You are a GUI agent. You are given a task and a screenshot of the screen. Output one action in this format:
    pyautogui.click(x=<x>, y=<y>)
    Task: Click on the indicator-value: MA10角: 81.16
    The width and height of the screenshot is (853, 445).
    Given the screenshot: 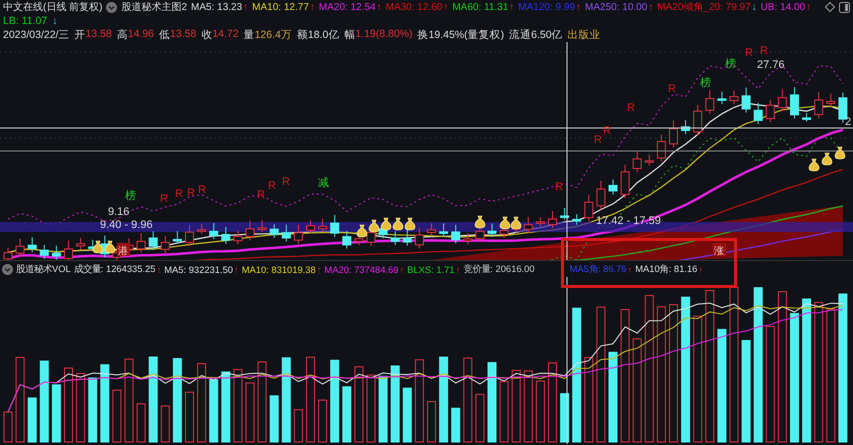 What is the action you would take?
    pyautogui.click(x=666, y=269)
    